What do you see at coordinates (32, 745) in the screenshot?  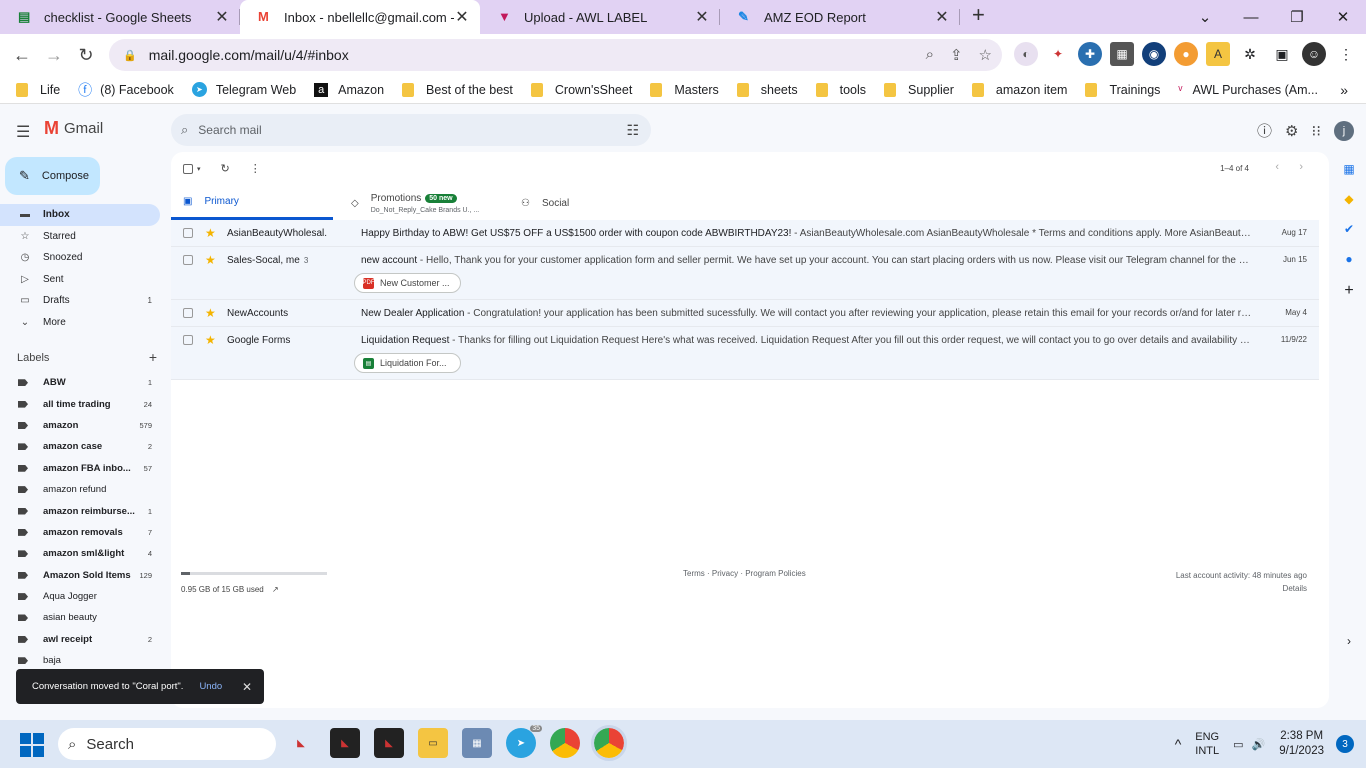 I see `windows-start-icon` at bounding box center [32, 745].